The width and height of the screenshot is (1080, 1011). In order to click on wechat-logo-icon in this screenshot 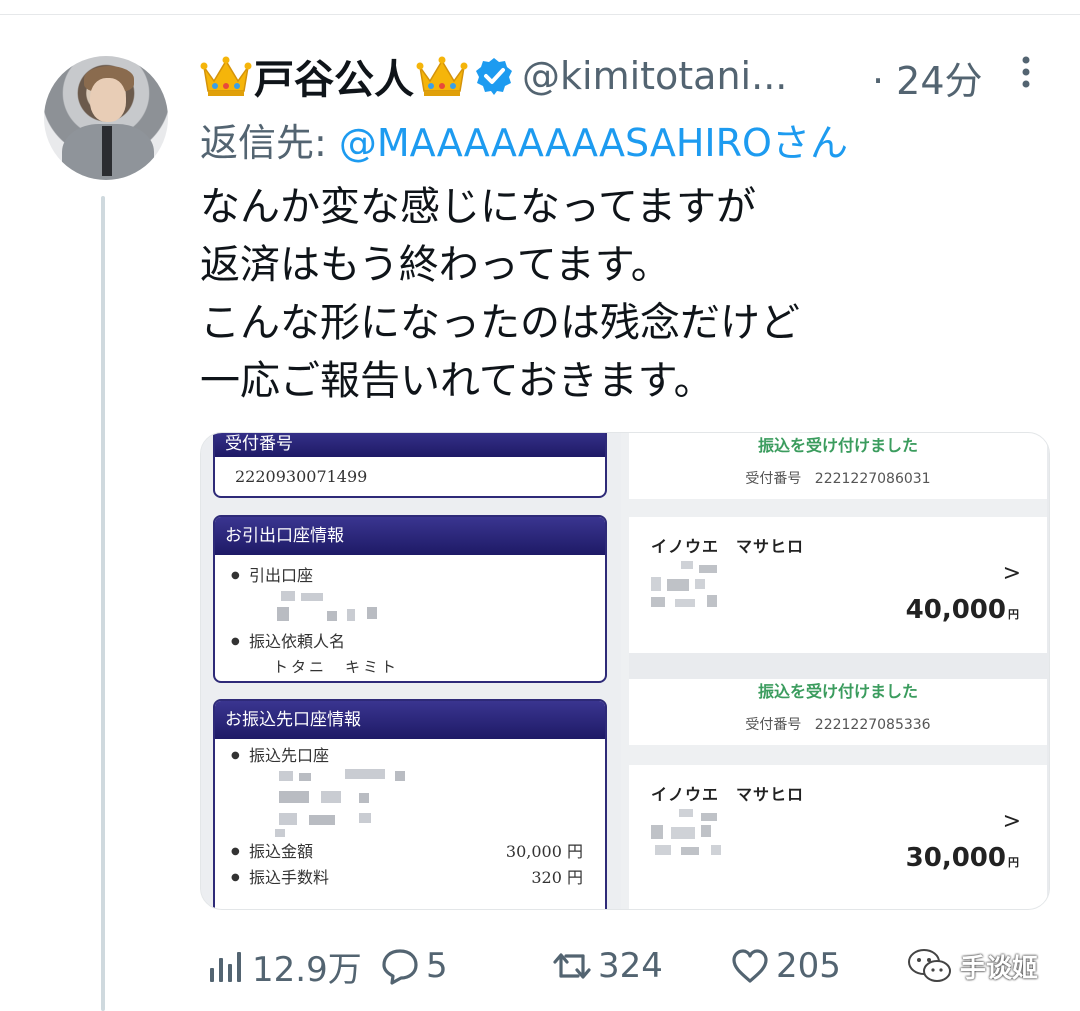, I will do `click(929, 965)`.